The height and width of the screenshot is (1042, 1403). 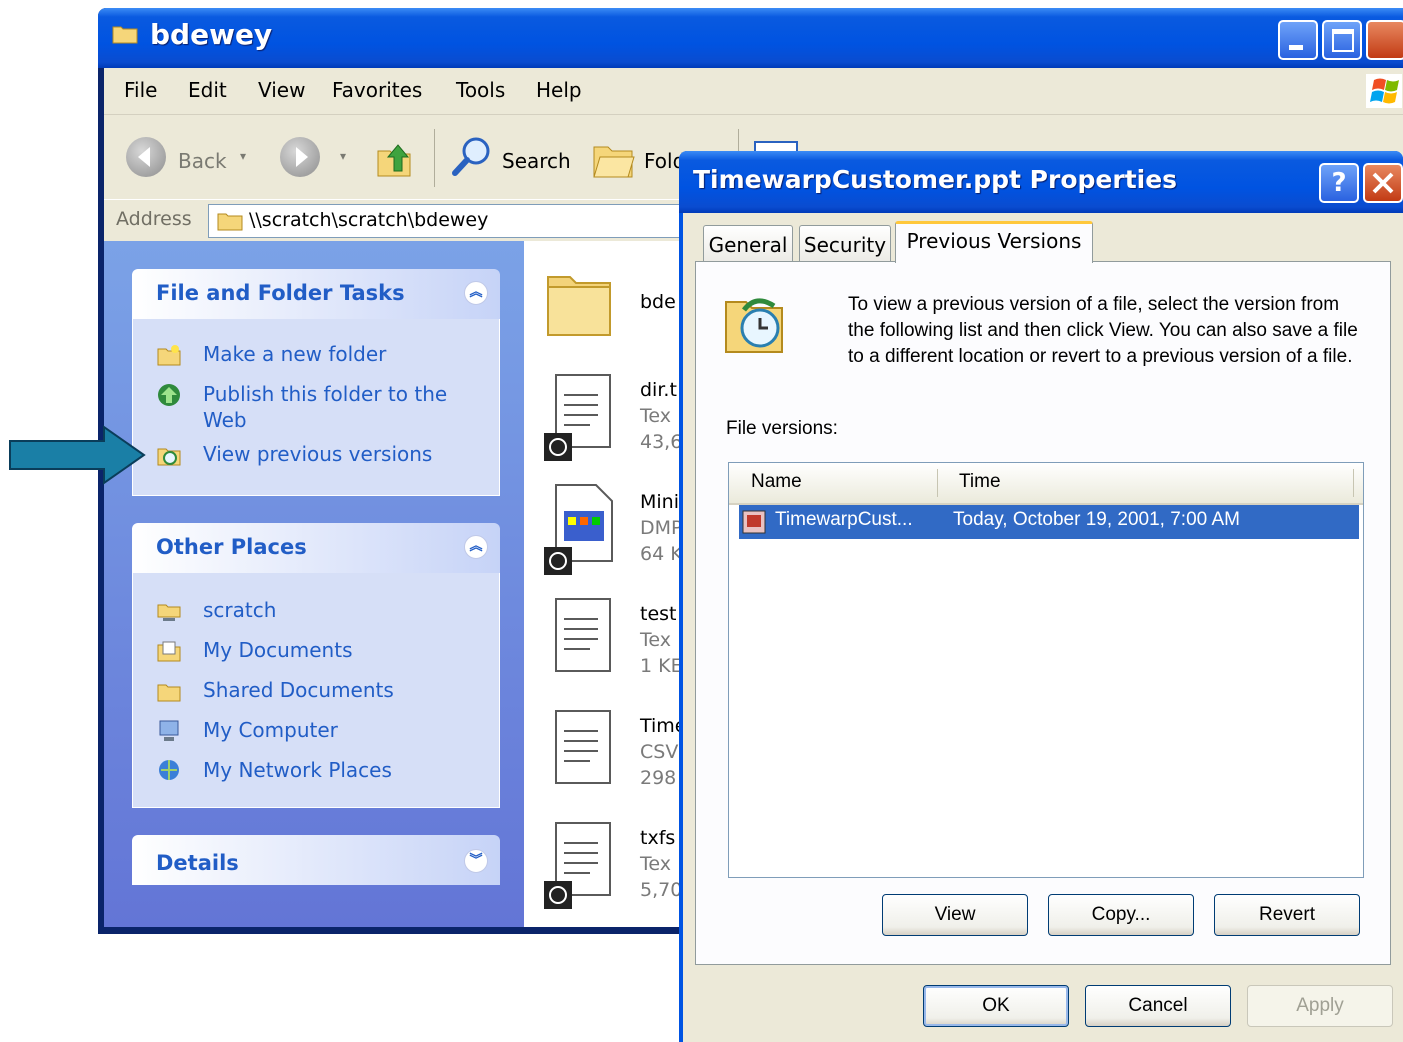 I want to click on back-label: Back, so click(x=202, y=161).